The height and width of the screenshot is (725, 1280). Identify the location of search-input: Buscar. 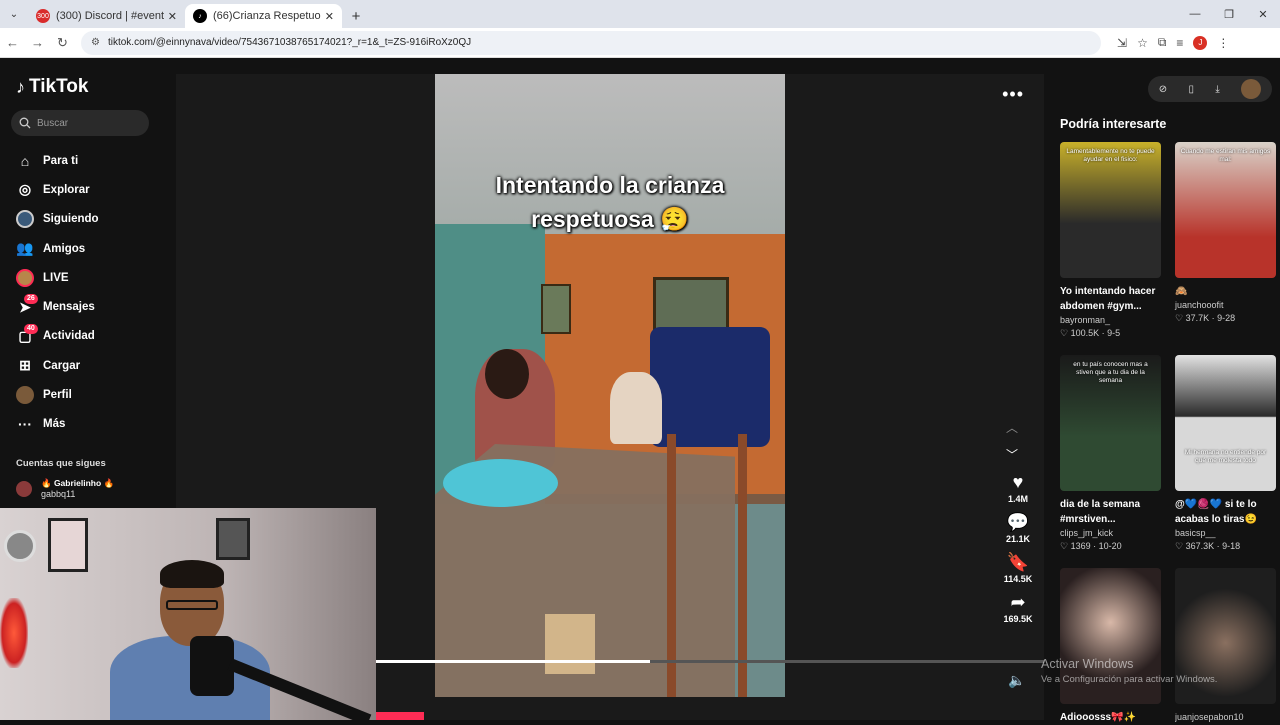
(80, 123).